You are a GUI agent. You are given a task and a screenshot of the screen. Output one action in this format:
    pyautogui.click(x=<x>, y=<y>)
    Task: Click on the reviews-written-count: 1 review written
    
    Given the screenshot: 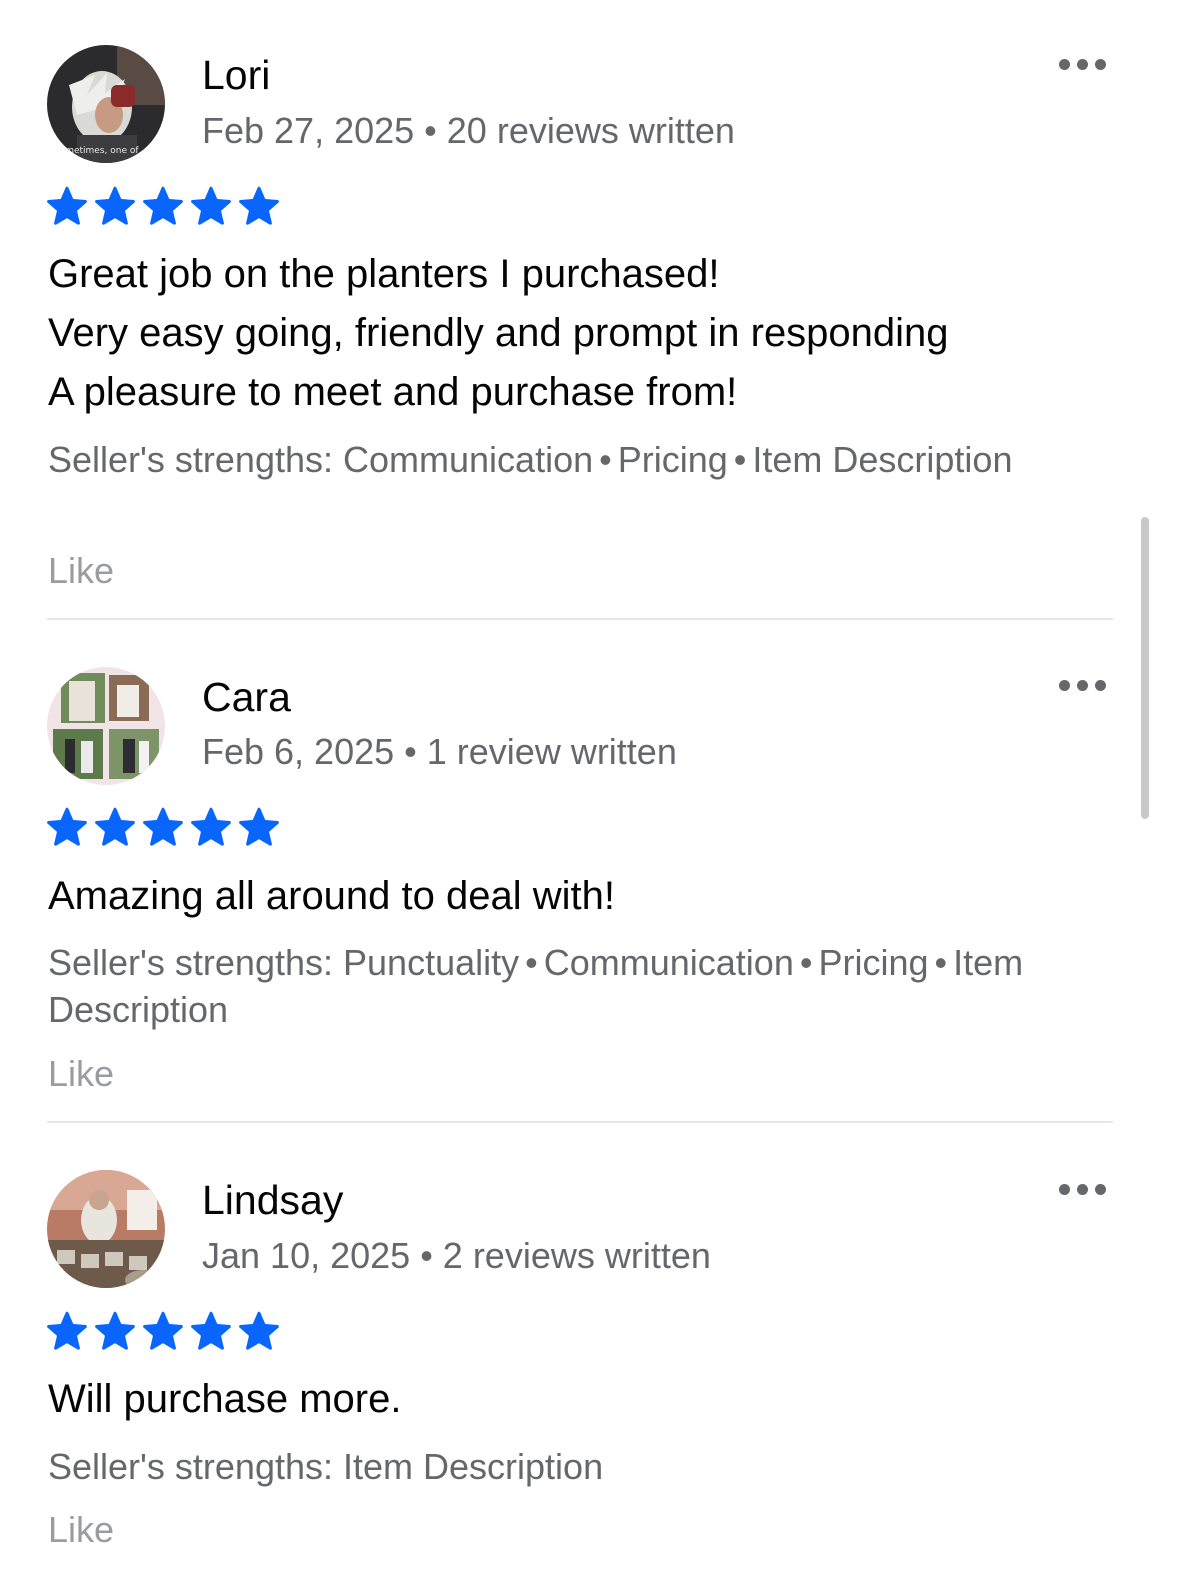 What is the action you would take?
    pyautogui.click(x=552, y=751)
    